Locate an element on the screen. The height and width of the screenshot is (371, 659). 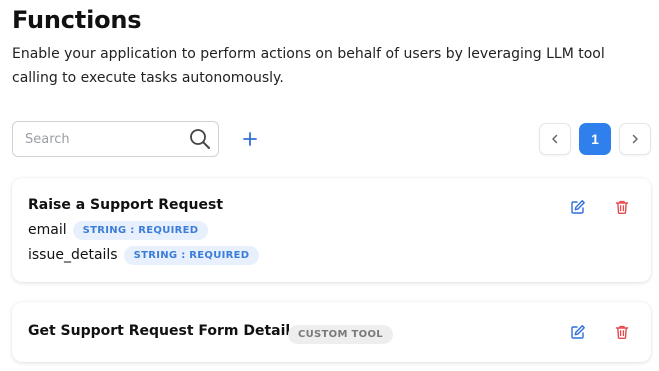
page-title: Functions is located at coordinates (77, 20).